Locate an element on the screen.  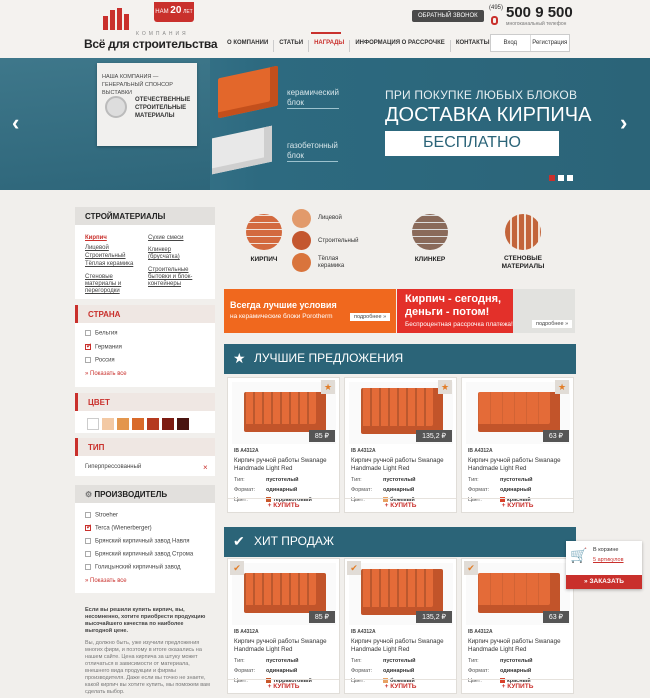
cat-face-link: Лицевой is located at coordinates (97, 248).